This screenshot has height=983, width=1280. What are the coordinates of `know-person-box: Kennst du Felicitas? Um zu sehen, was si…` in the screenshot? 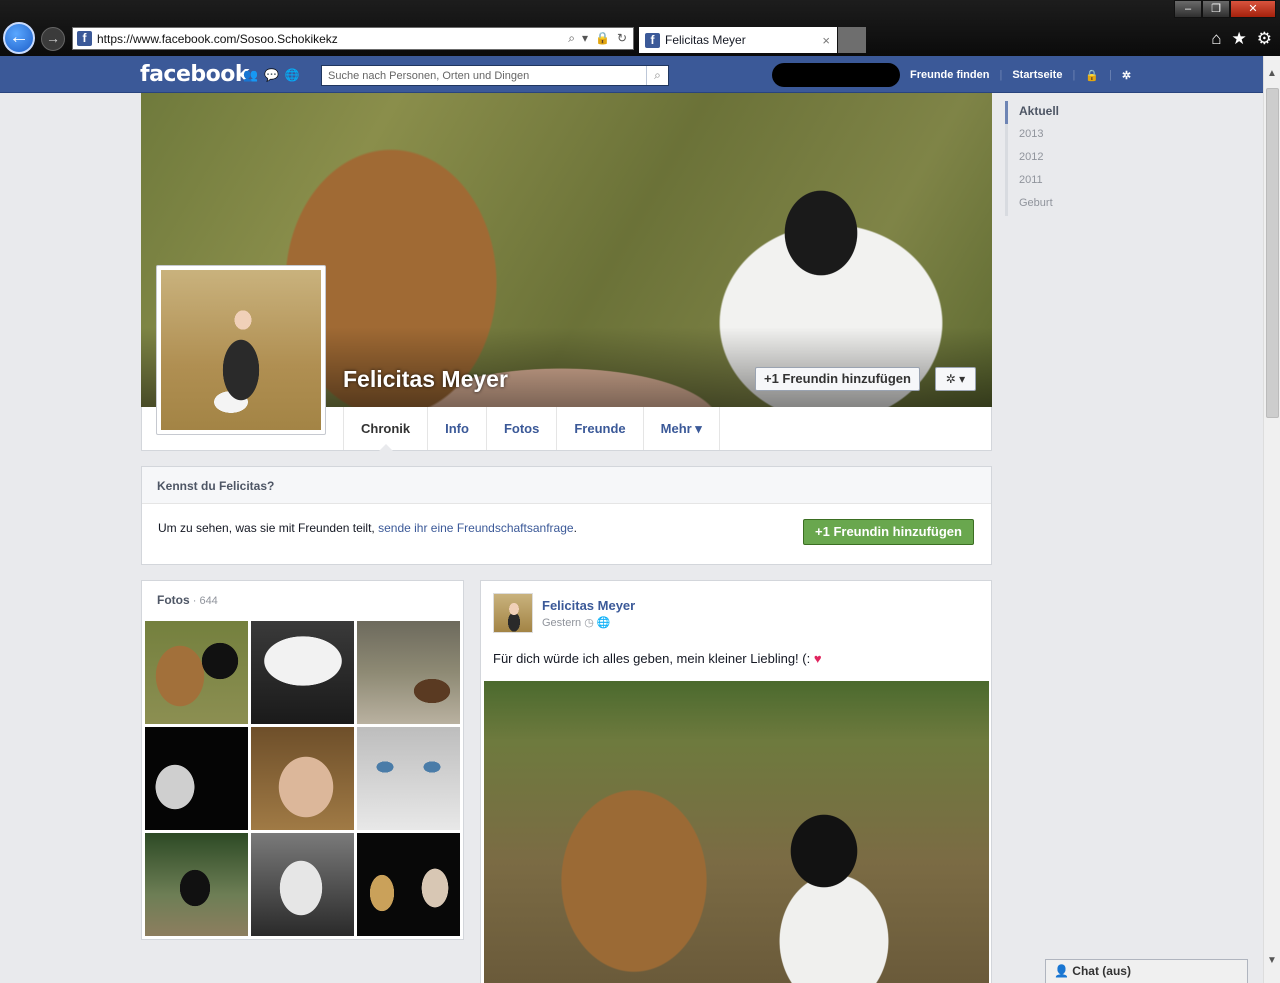 It's located at (566, 515).